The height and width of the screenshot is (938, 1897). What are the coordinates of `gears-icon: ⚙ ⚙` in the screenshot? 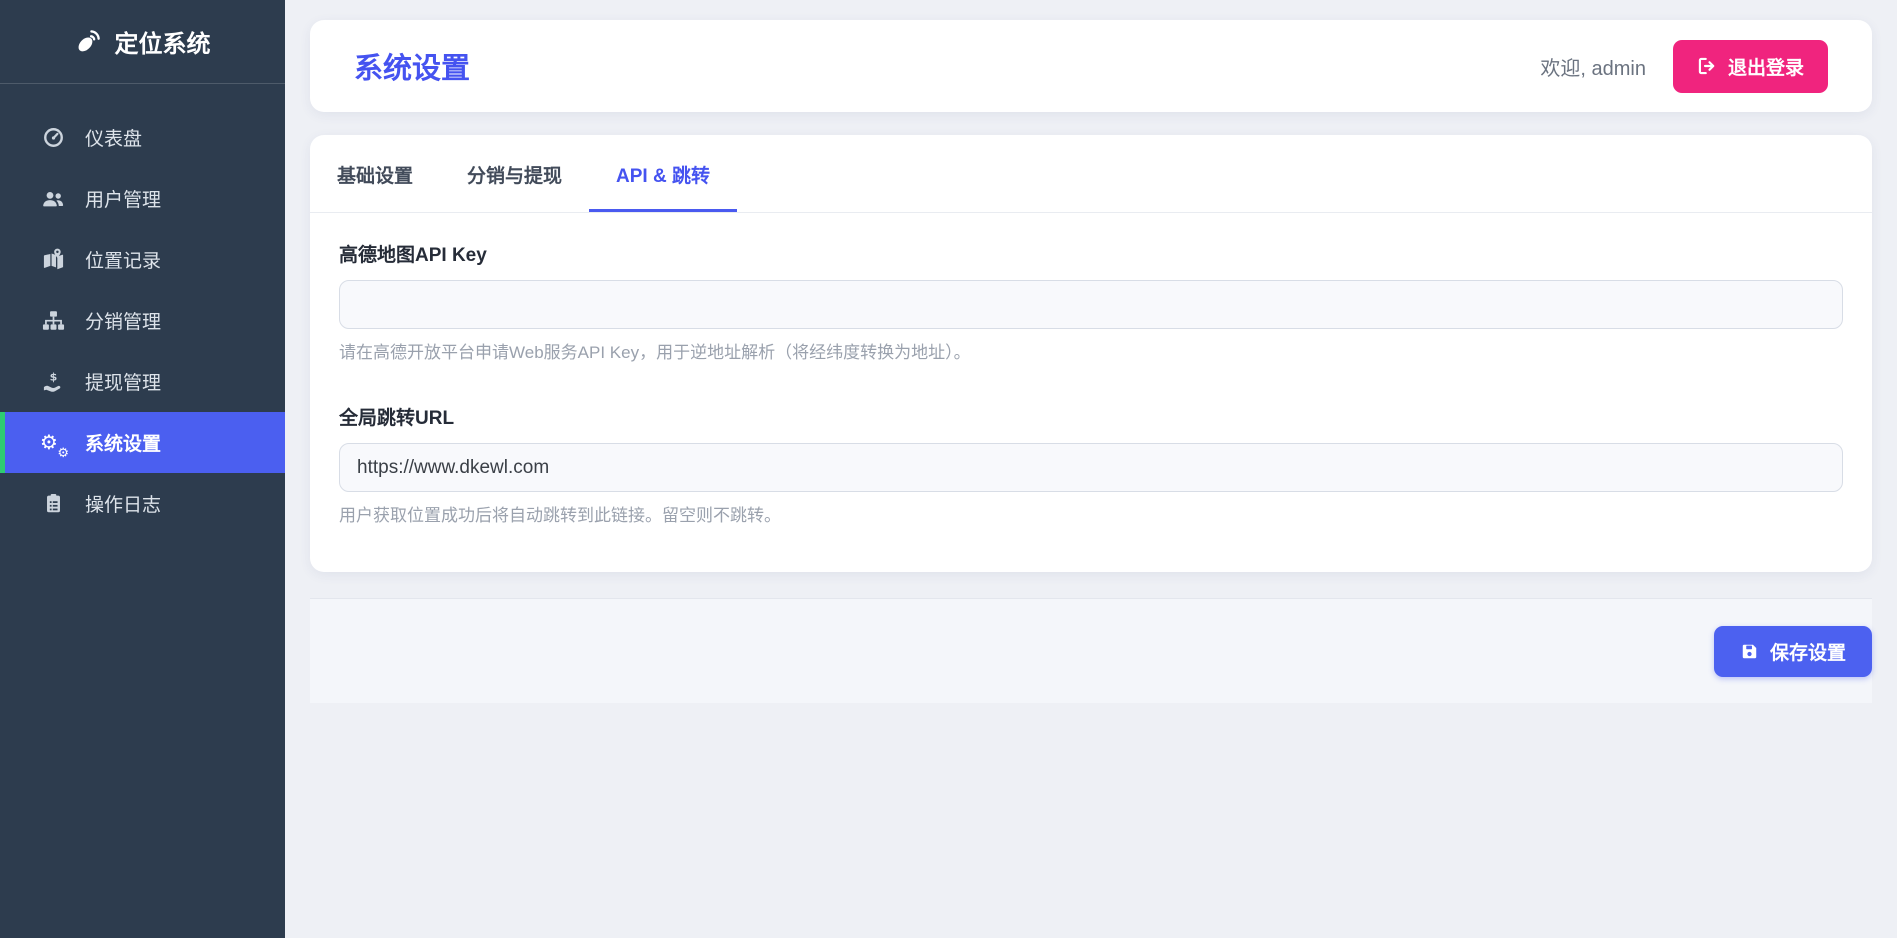 It's located at (54, 445).